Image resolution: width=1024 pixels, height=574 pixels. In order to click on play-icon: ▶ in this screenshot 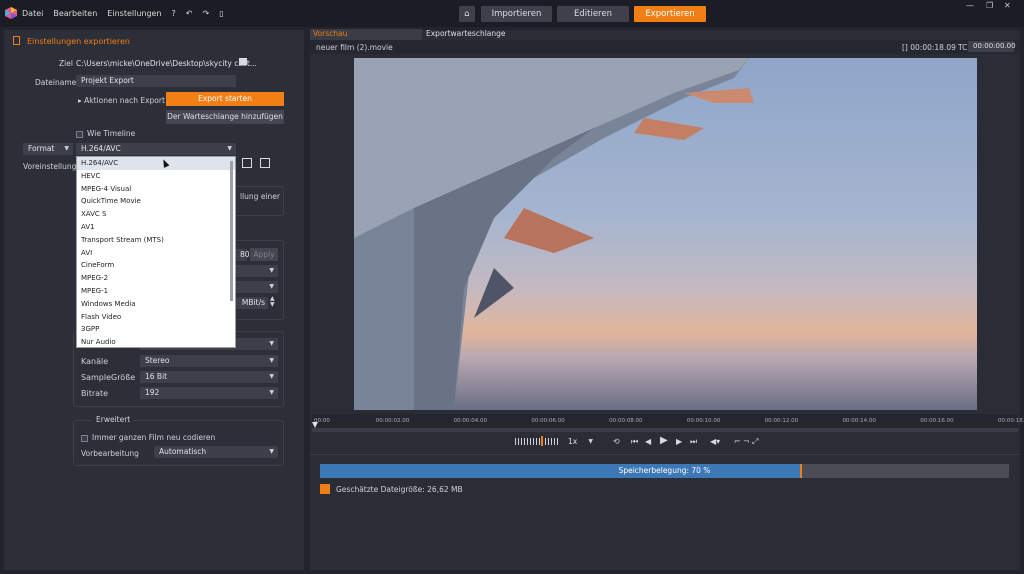, I will do `click(664, 440)`.